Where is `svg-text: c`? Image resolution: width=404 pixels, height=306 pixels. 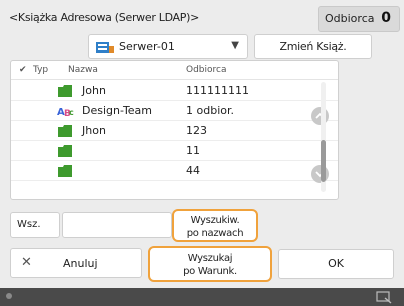
svg-text: c is located at coordinates (71, 112).